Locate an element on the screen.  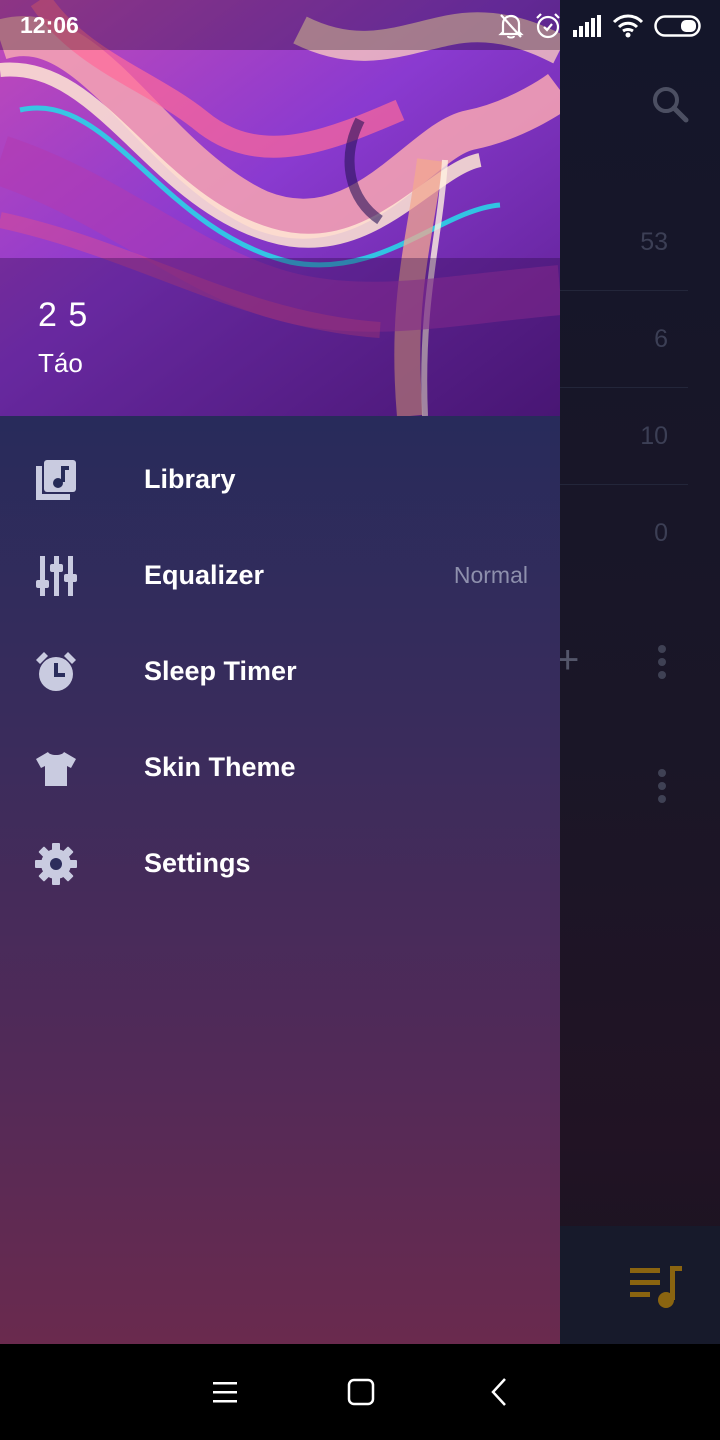
header-subtitle: Táo is located at coordinates (60, 363).